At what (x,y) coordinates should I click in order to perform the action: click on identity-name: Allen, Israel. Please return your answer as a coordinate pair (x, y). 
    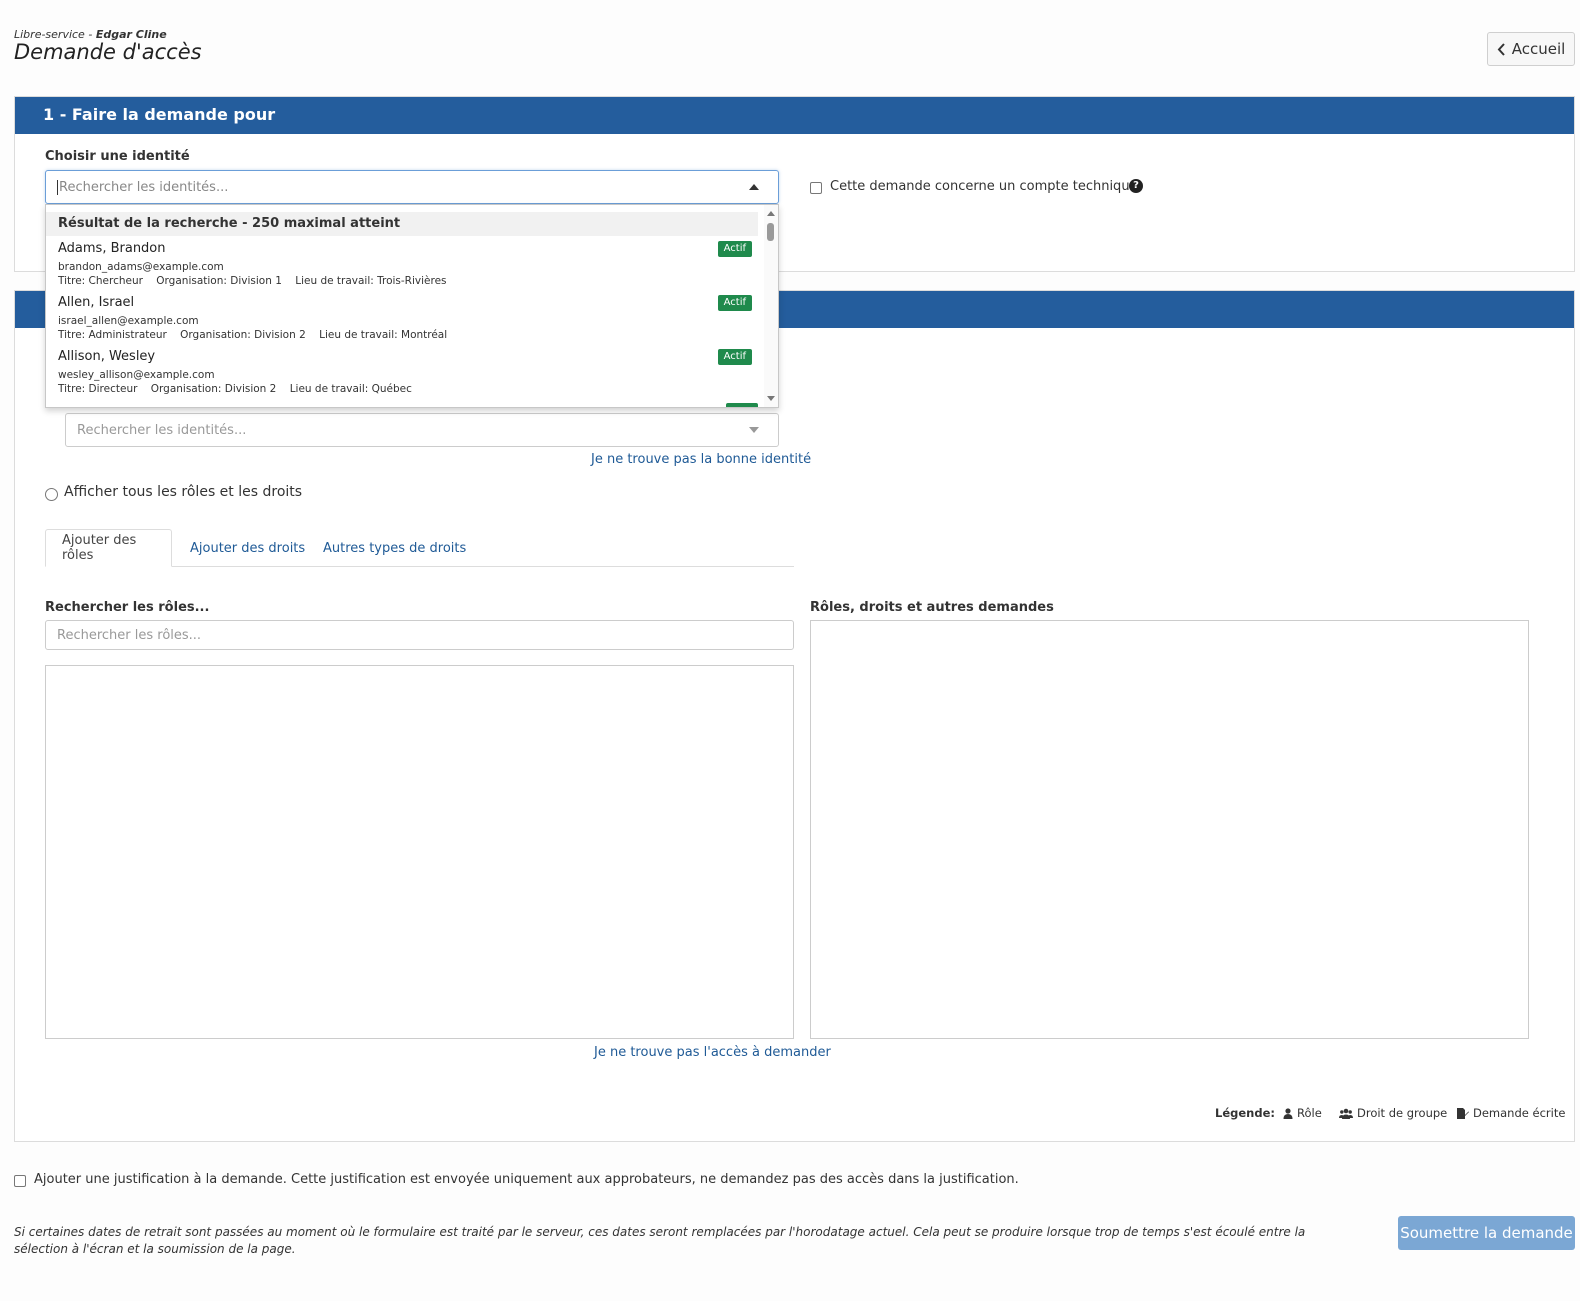
    Looking at the image, I should click on (96, 302).